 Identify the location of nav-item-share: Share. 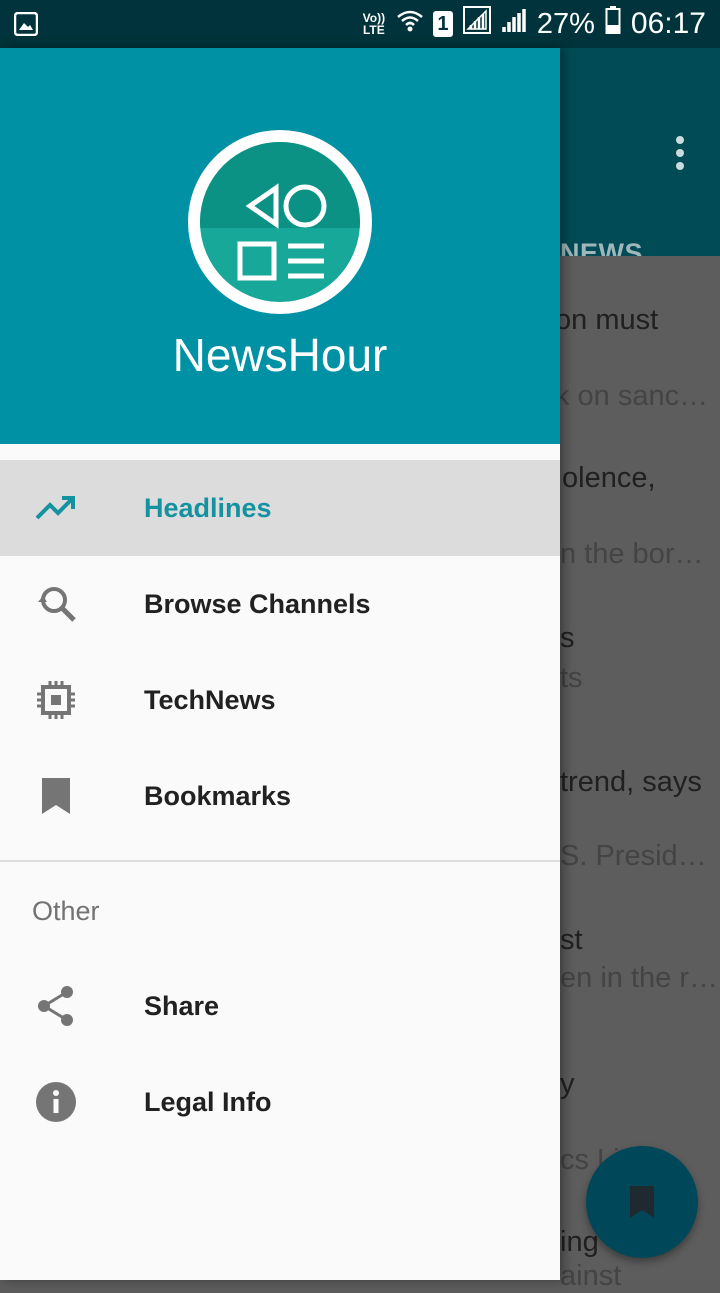
(280, 1006).